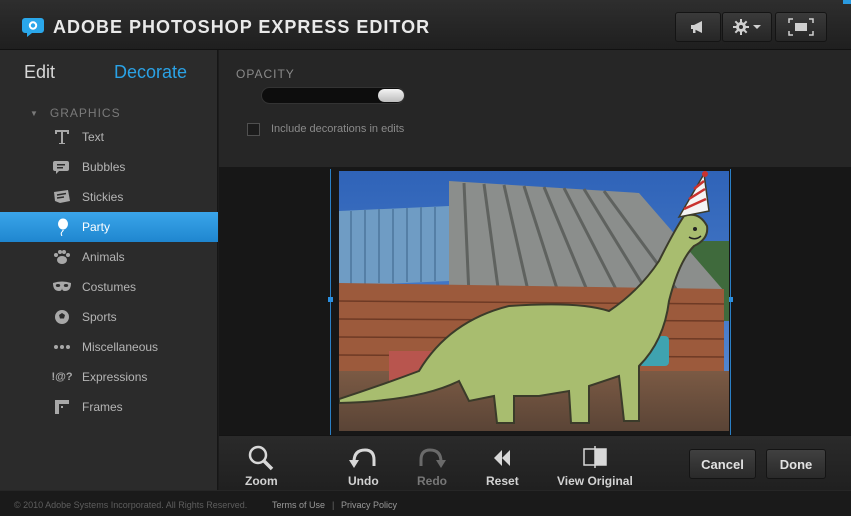  I want to click on include-decorations-label: Include decorations in edits, so click(338, 129).